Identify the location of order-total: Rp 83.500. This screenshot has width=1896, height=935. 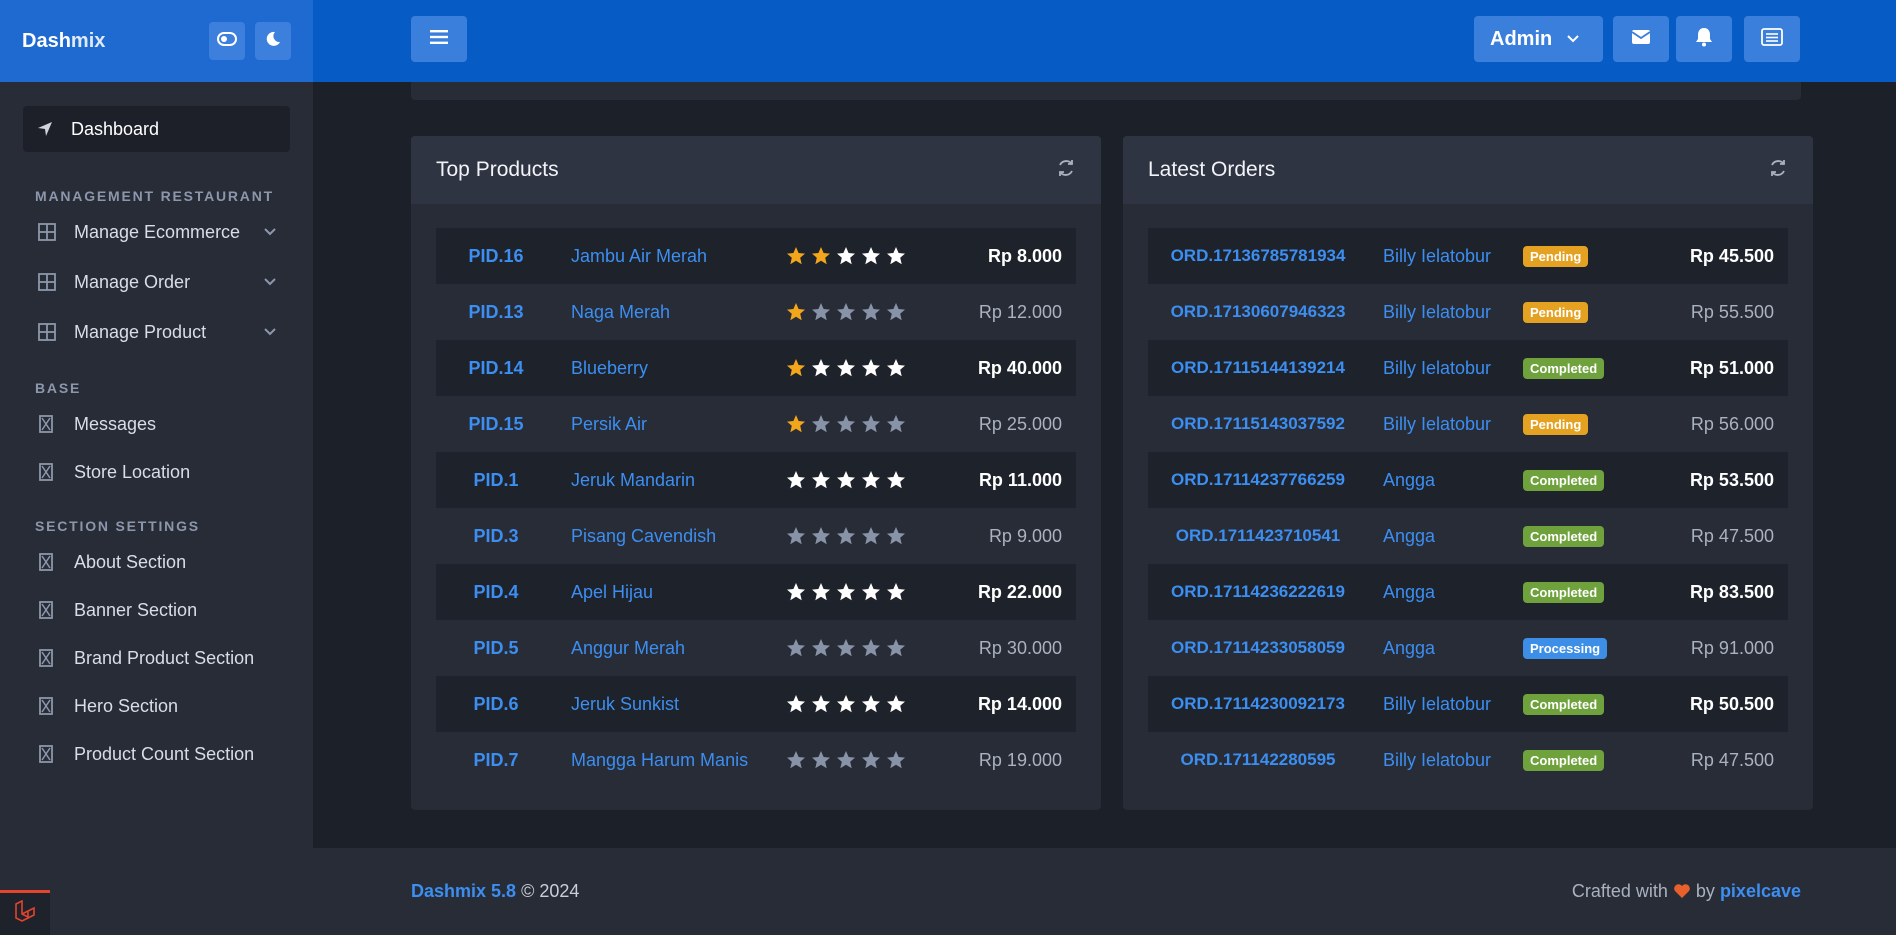
(1731, 591).